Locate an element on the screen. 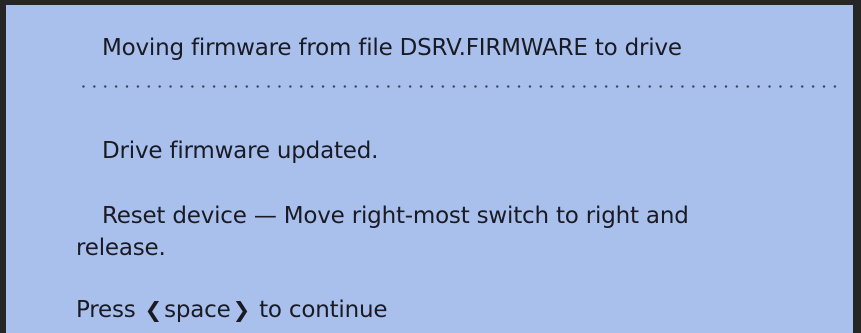 The width and height of the screenshot is (861, 333). space-key-label: space is located at coordinates (197, 310).